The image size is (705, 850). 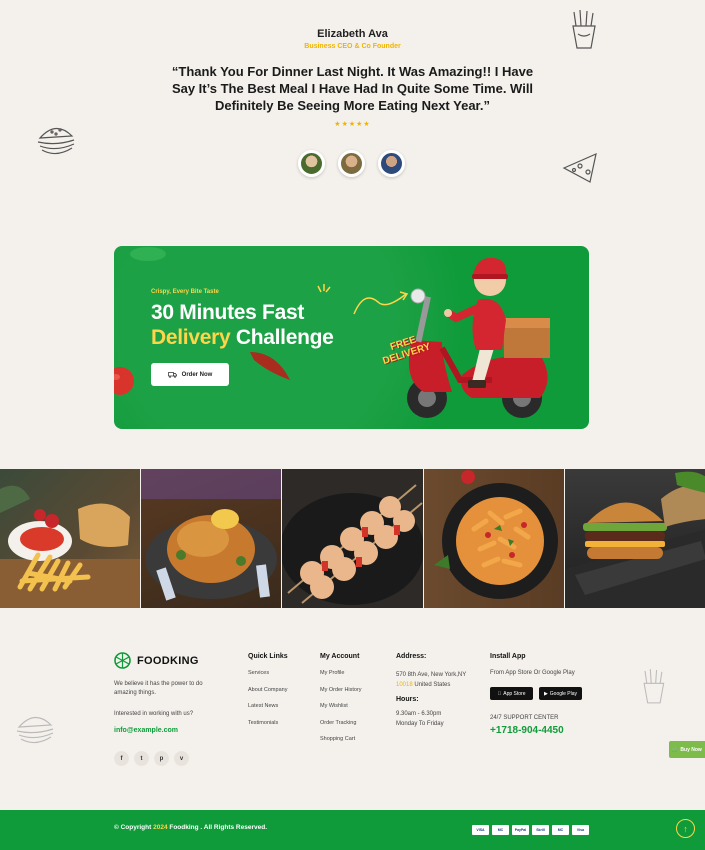 I want to click on order-now-label: Order Now, so click(x=197, y=374).